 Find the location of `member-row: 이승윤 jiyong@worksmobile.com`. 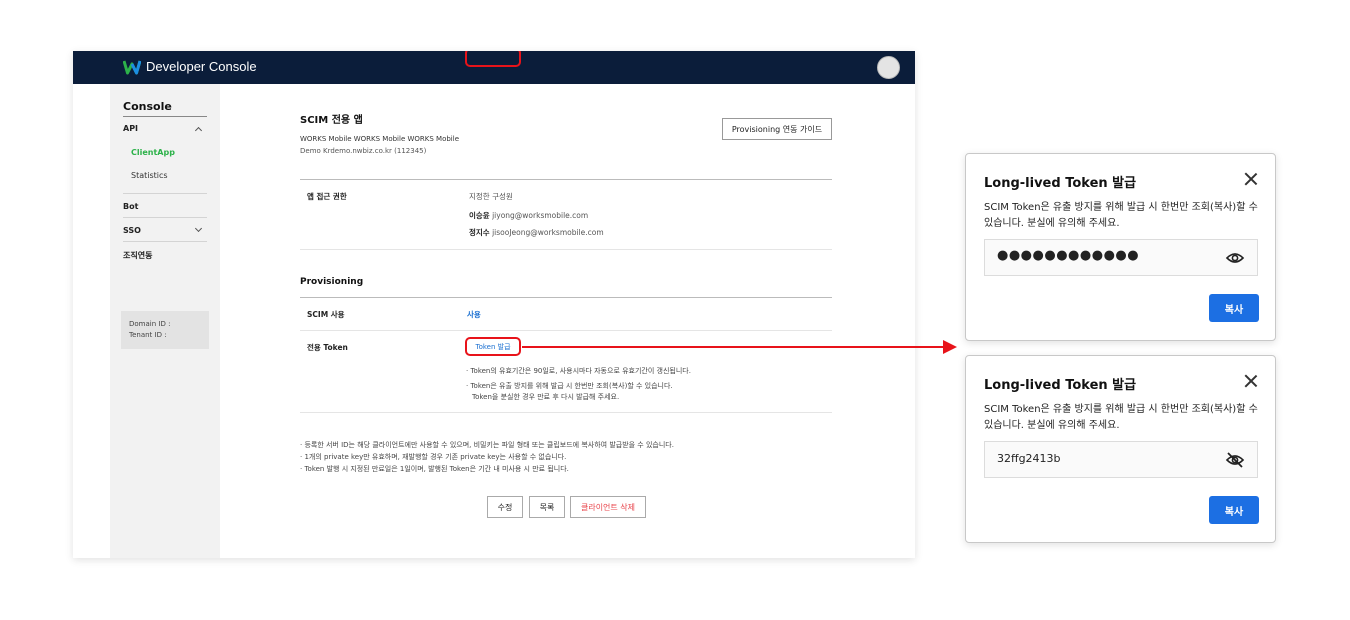

member-row: 이승윤 jiyong@worksmobile.com is located at coordinates (528, 215).